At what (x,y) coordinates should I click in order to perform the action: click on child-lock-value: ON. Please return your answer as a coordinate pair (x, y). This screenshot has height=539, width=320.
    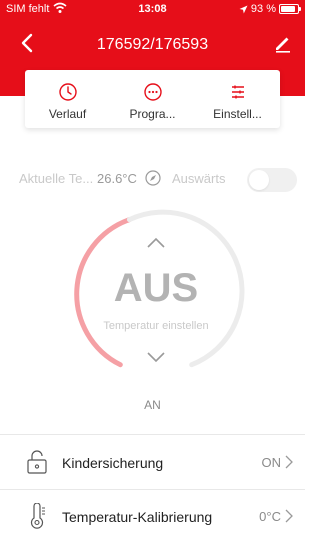
    Looking at the image, I should click on (271, 462).